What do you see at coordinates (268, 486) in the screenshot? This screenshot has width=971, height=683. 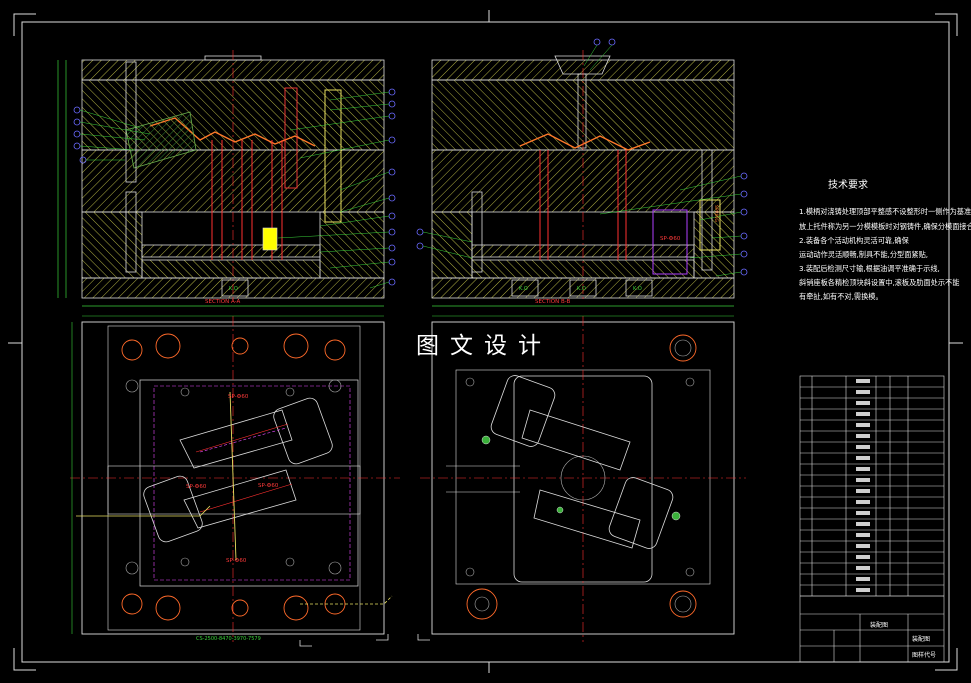 I see `sp-left-mid2-label: SP-Ф60` at bounding box center [268, 486].